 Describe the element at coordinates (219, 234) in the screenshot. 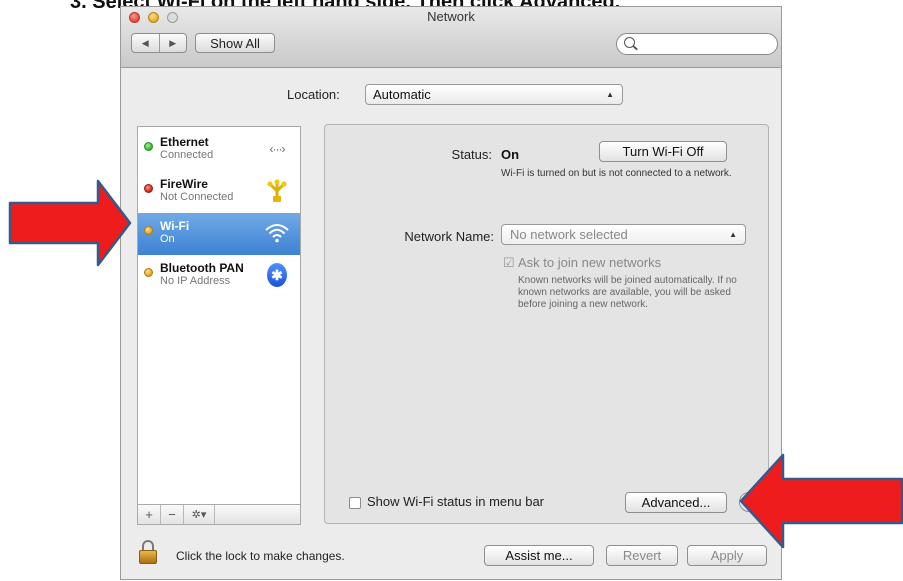

I see `sidebar-item-wifi: Wi-Fi On` at that location.